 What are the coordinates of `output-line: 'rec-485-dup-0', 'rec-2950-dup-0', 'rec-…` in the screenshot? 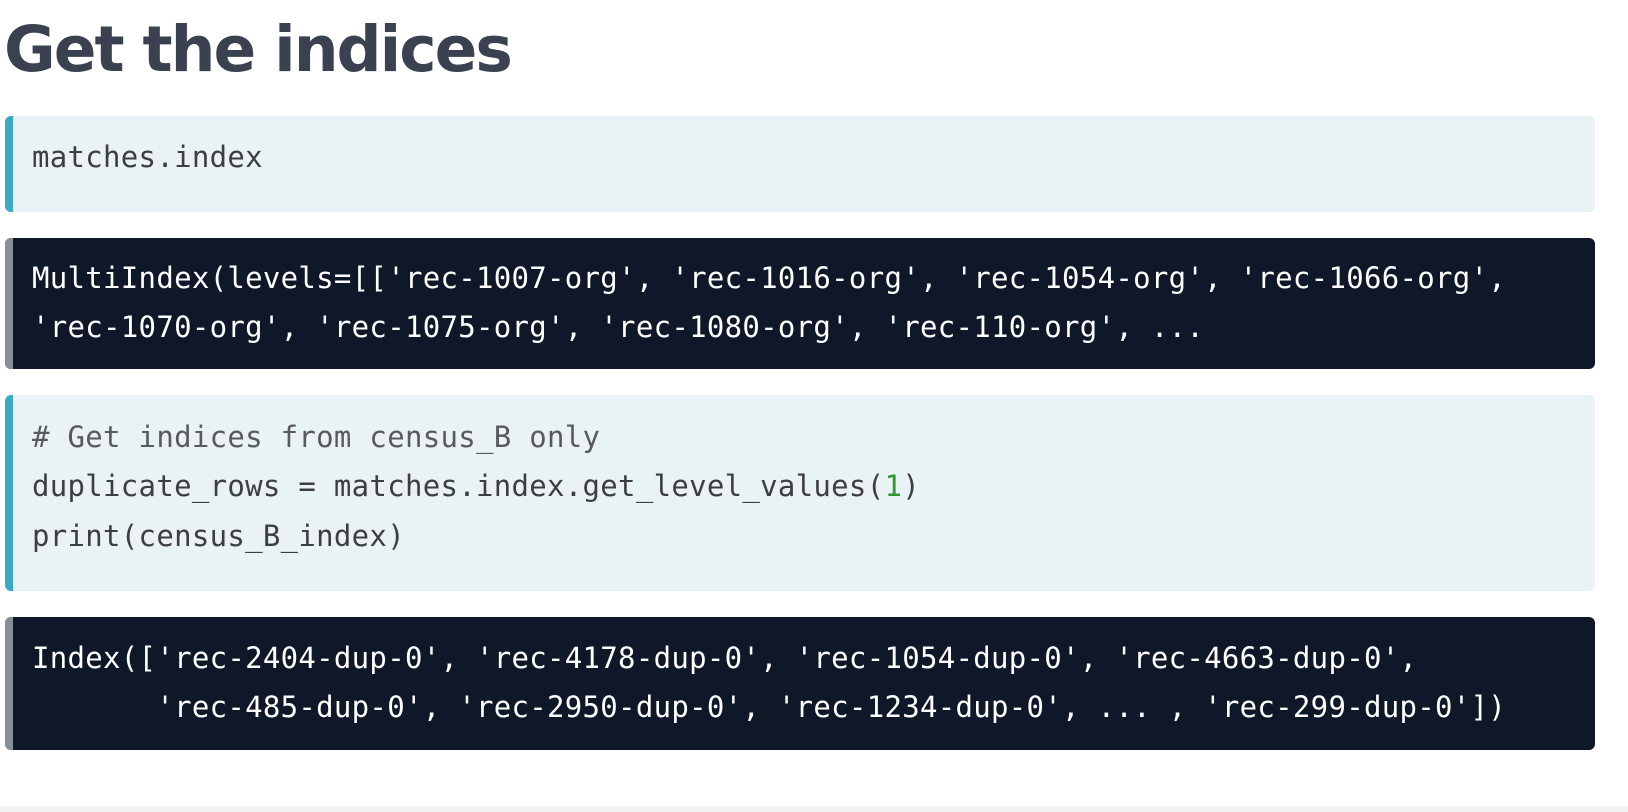 It's located at (769, 707).